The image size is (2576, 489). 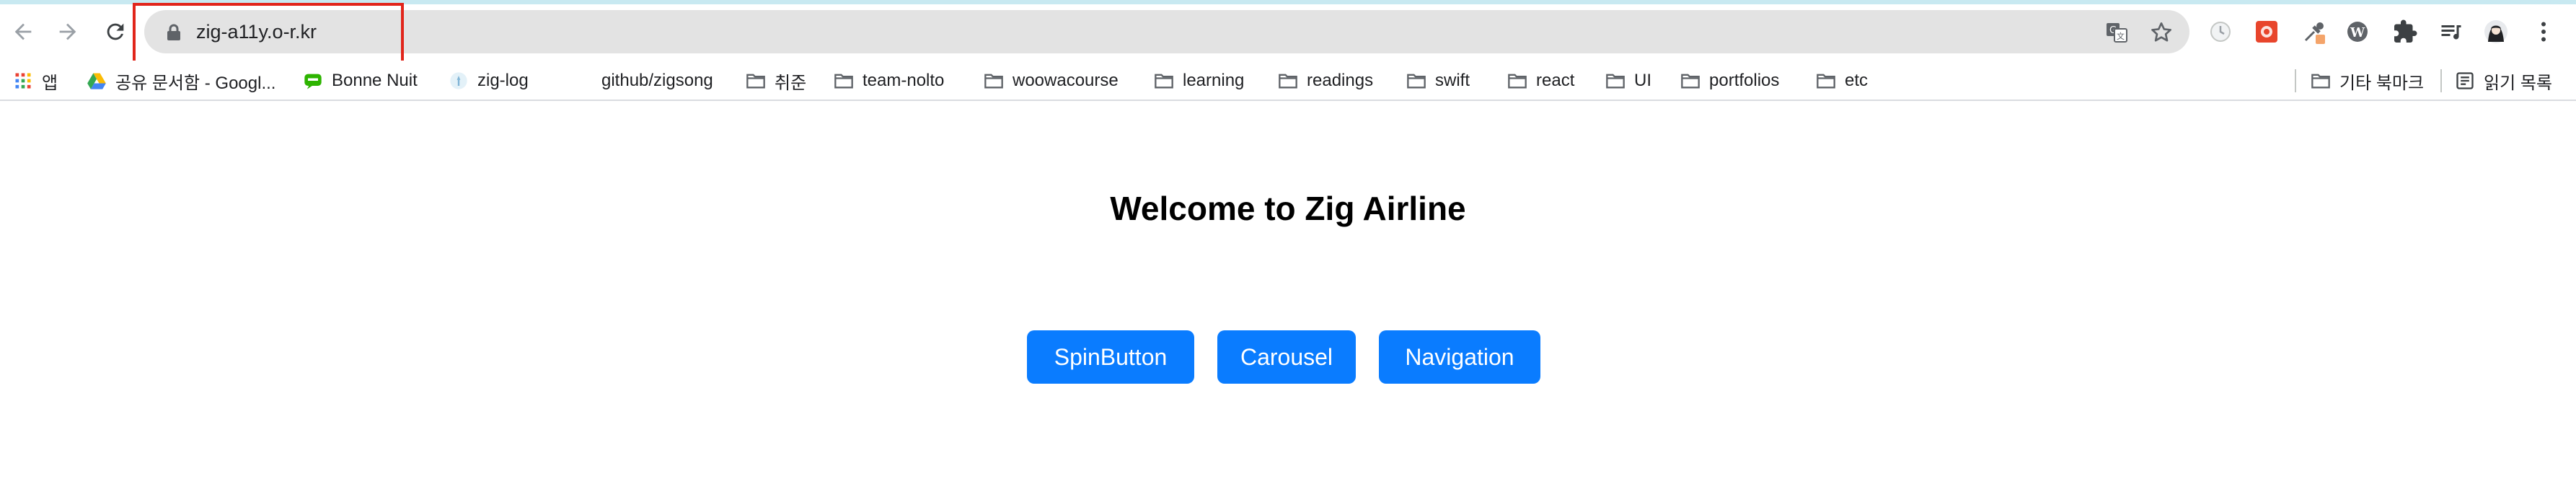 I want to click on google-drive-icon, so click(x=97, y=81).